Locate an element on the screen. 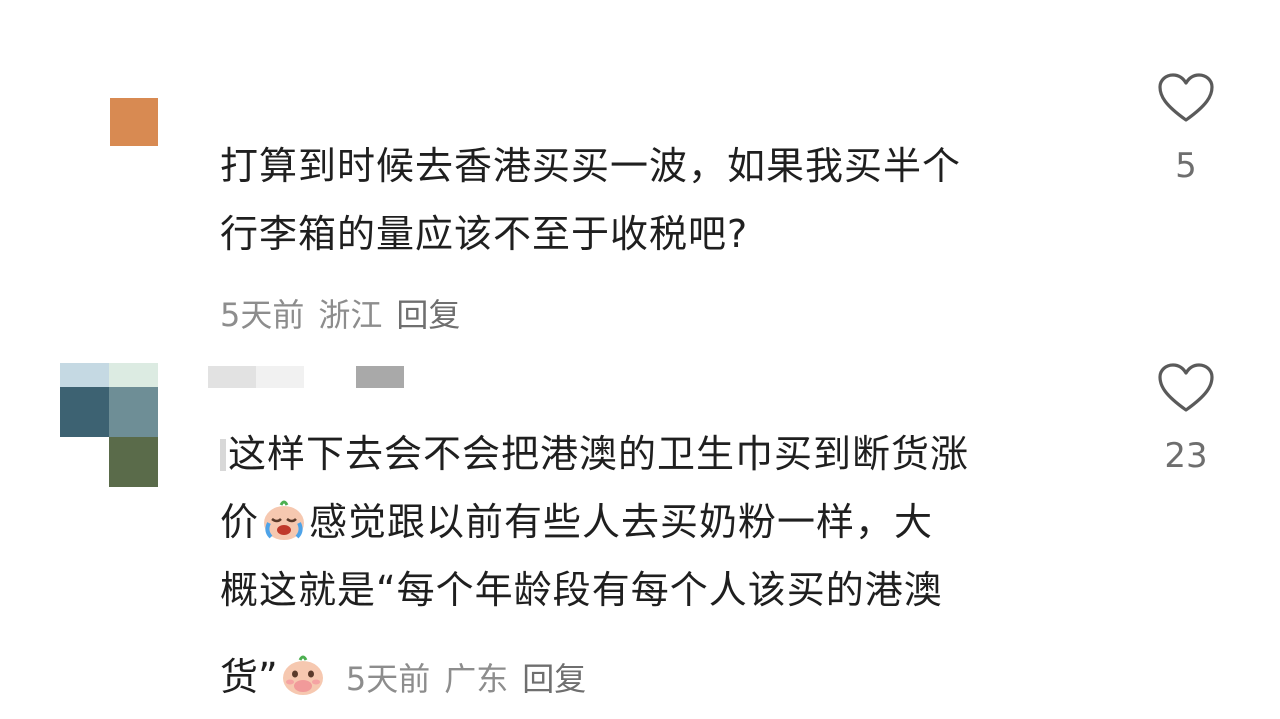 Image resolution: width=1280 pixels, height=719 pixels. like-count: 5 is located at coordinates (1186, 166).